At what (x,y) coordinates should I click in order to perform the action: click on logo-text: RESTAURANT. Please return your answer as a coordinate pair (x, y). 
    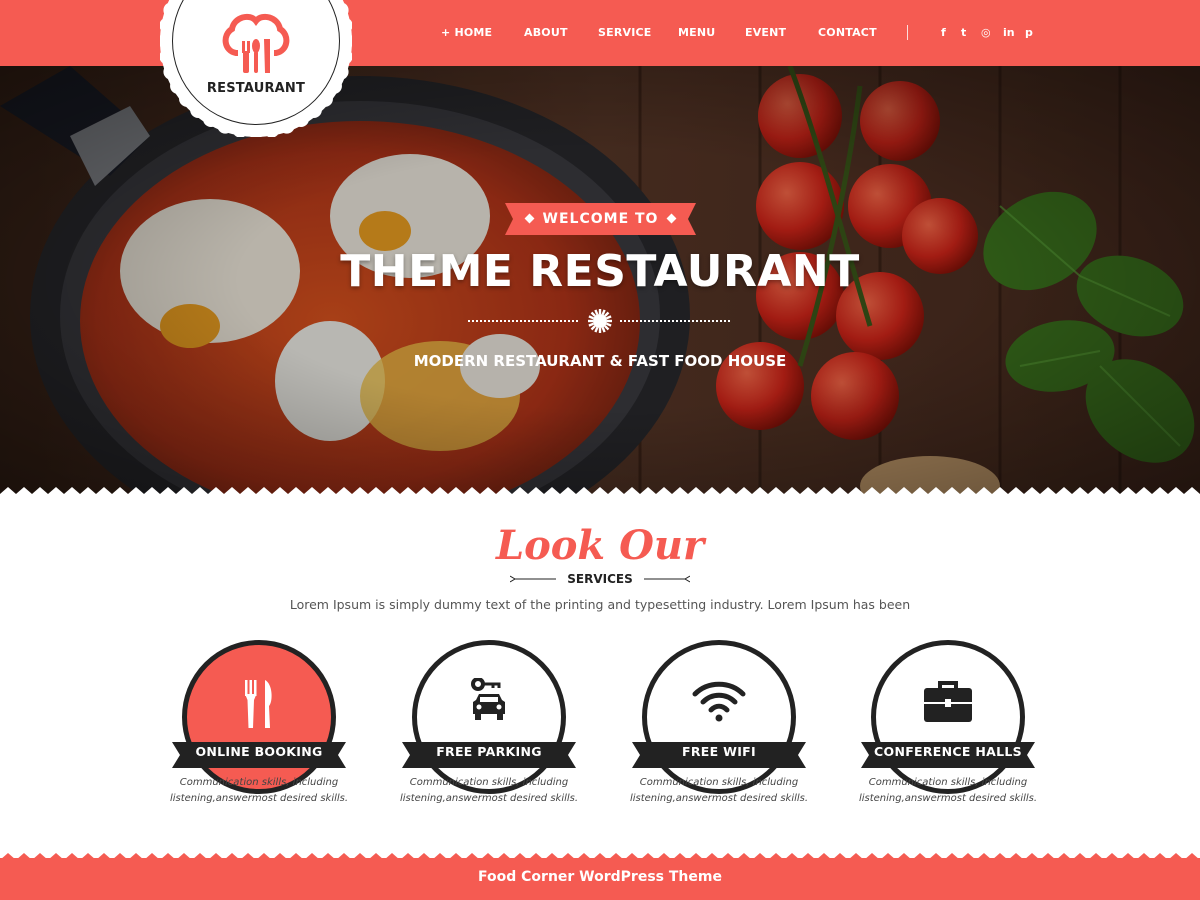
    Looking at the image, I should click on (256, 88).